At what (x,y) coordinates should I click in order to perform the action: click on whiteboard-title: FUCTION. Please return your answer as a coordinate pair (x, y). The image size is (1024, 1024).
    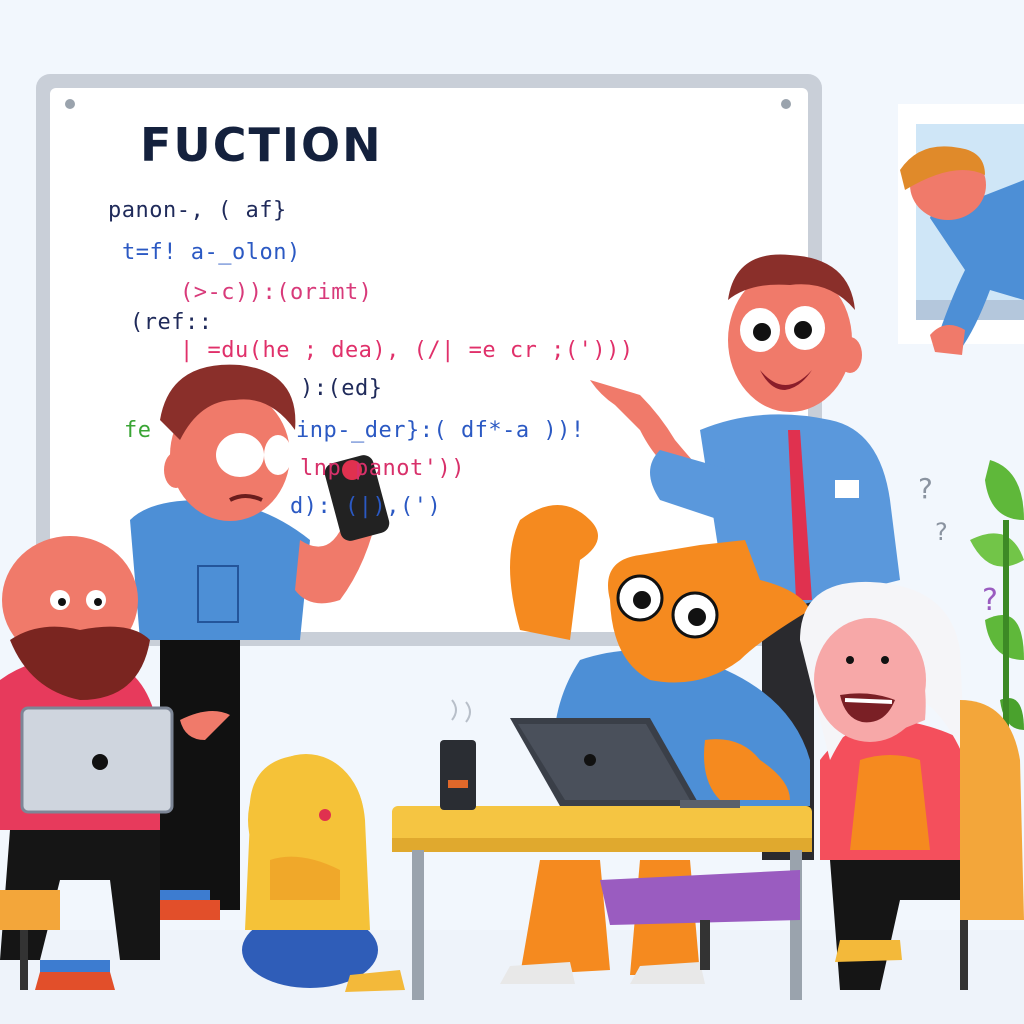
    Looking at the image, I should click on (261, 145).